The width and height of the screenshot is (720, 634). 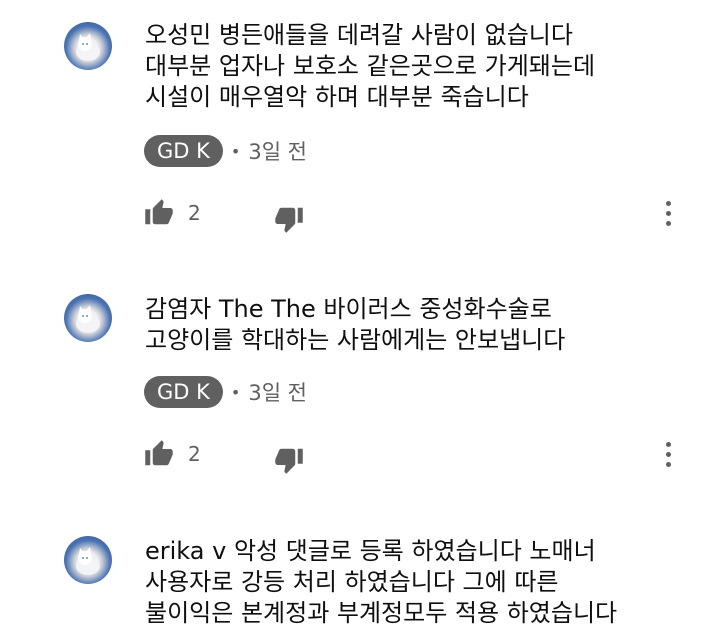 What do you see at coordinates (370, 66) in the screenshot?
I see `comment-line: 대부분 업자나 보호소 같은곳으로 가게돼는데` at bounding box center [370, 66].